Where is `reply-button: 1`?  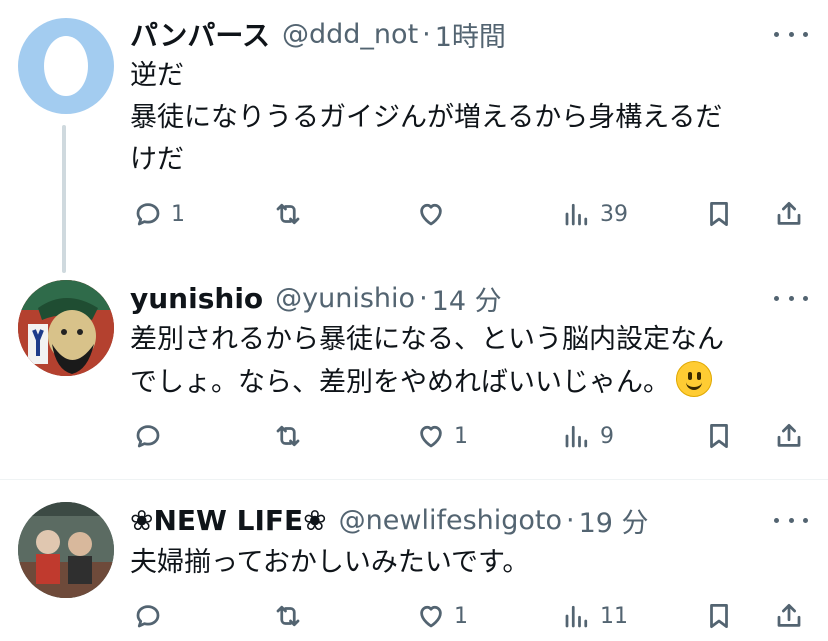 reply-button: 1 is located at coordinates (159, 214).